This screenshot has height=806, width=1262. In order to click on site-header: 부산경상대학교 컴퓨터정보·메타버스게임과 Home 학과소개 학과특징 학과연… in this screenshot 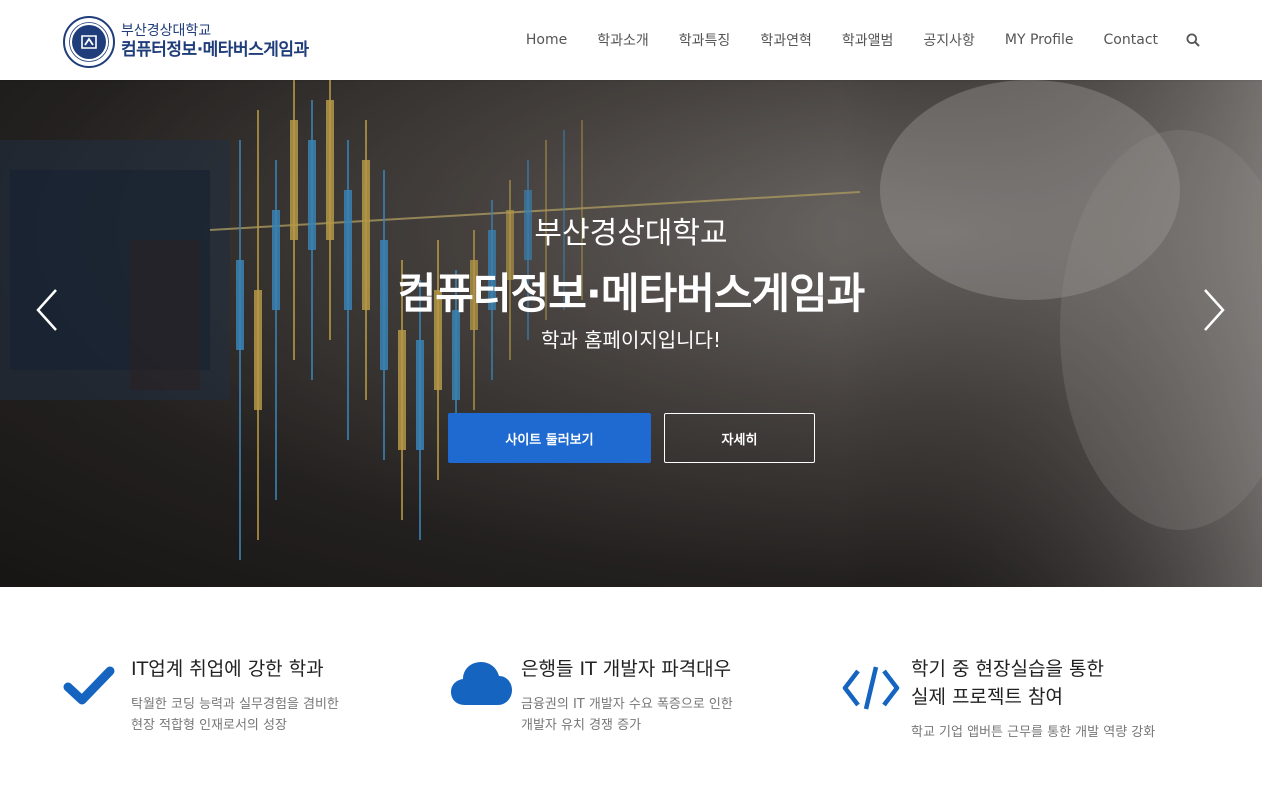, I will do `click(631, 40)`.